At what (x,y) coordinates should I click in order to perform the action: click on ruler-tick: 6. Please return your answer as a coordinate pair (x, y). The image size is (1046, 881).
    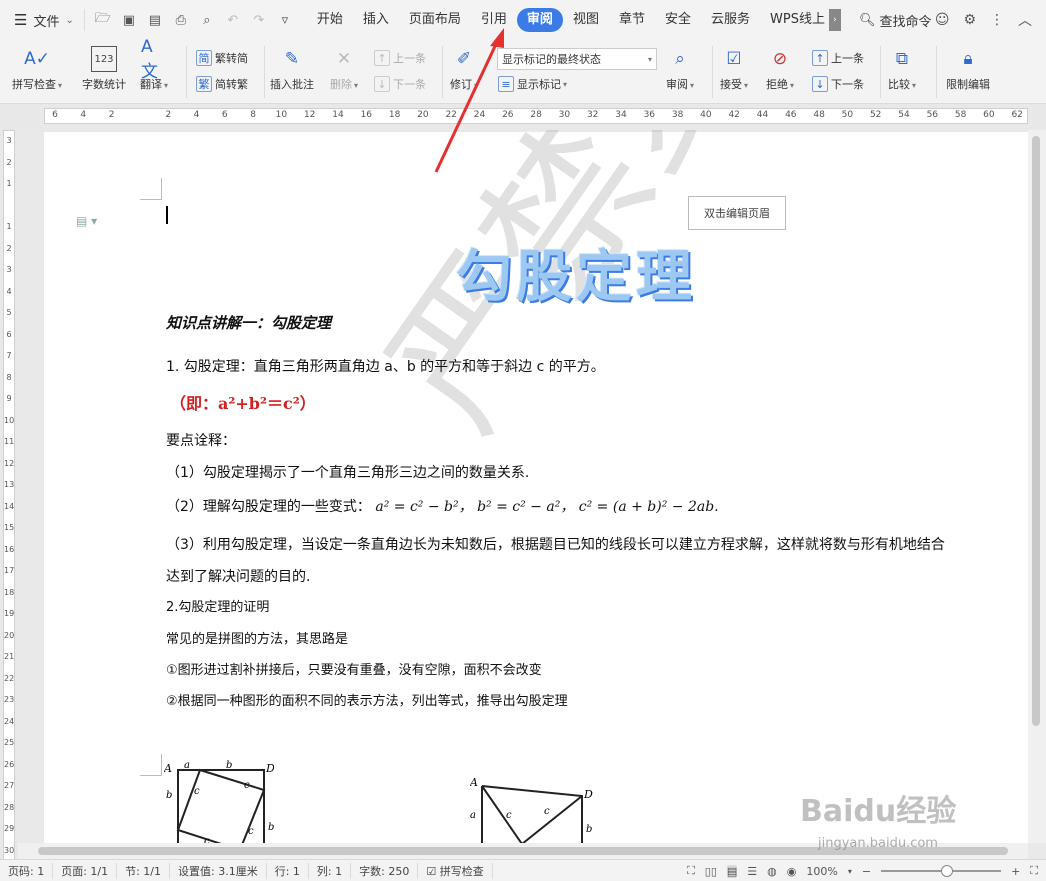
    Looking at the image, I should click on (55, 115).